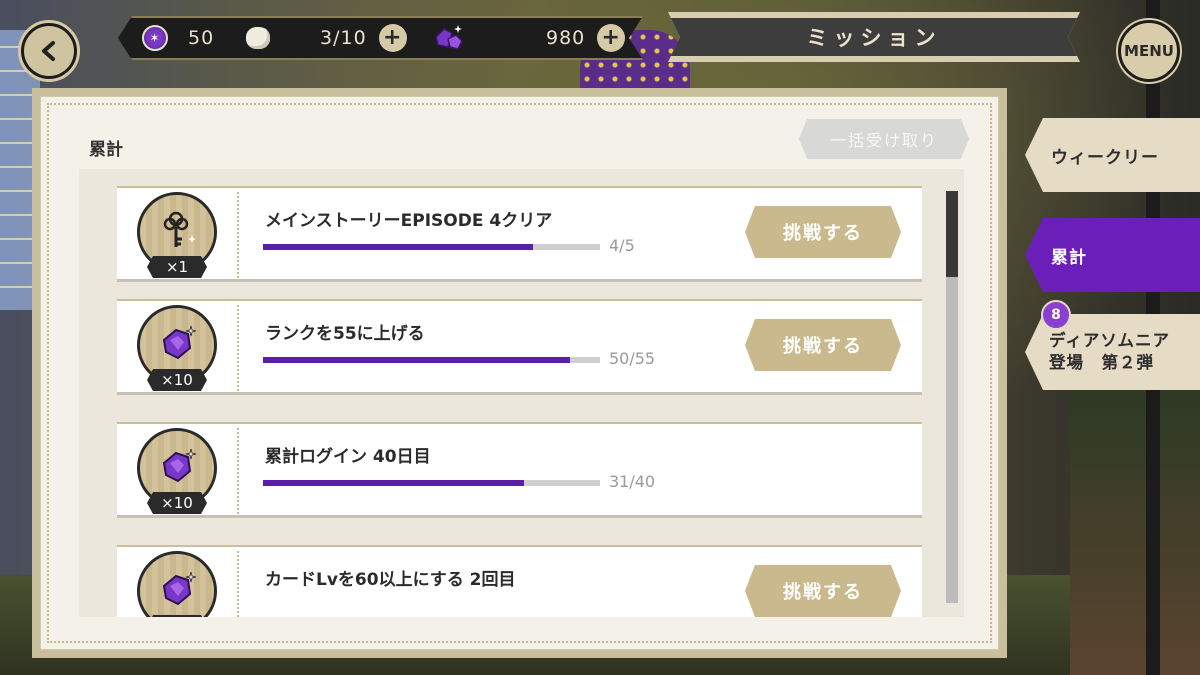 Image resolution: width=1200 pixels, height=675 pixels. I want to click on reward-badge: ×1, so click(177, 236).